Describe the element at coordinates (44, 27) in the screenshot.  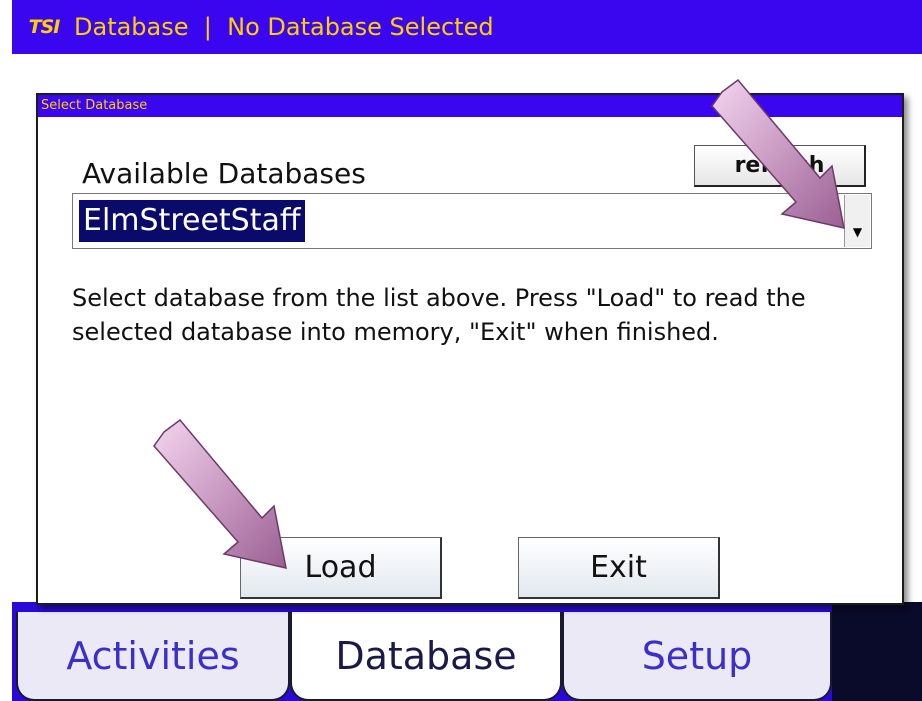
I see `tsi-logo-icon: TSI` at that location.